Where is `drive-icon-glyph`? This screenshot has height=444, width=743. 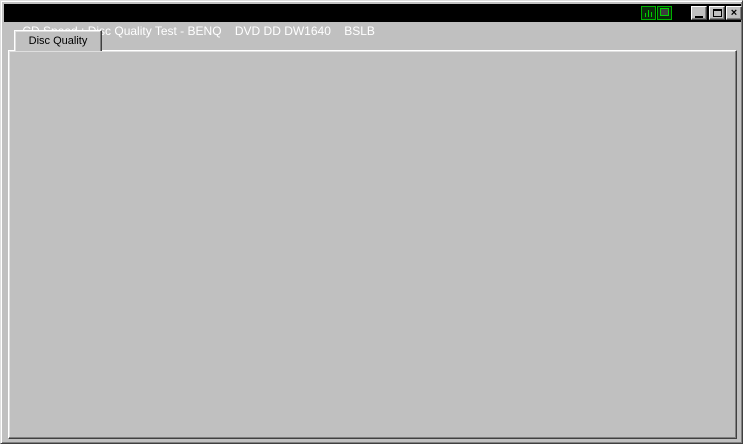
drive-icon-glyph is located at coordinates (664, 12).